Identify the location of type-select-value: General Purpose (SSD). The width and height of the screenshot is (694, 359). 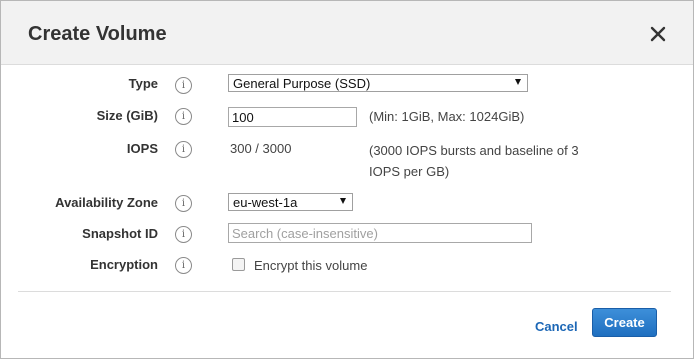
(302, 83).